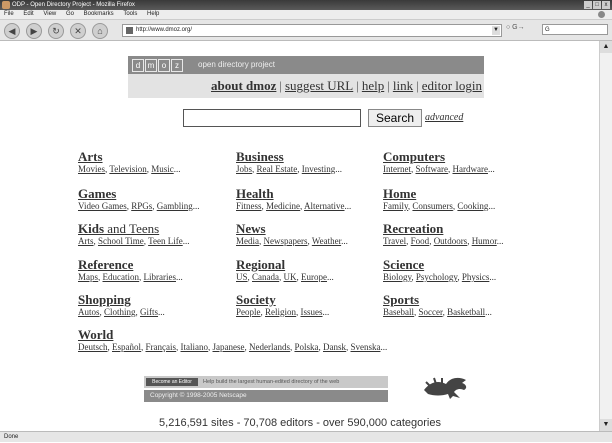  What do you see at coordinates (334, 347) in the screenshot?
I see `language-link: Dansk` at bounding box center [334, 347].